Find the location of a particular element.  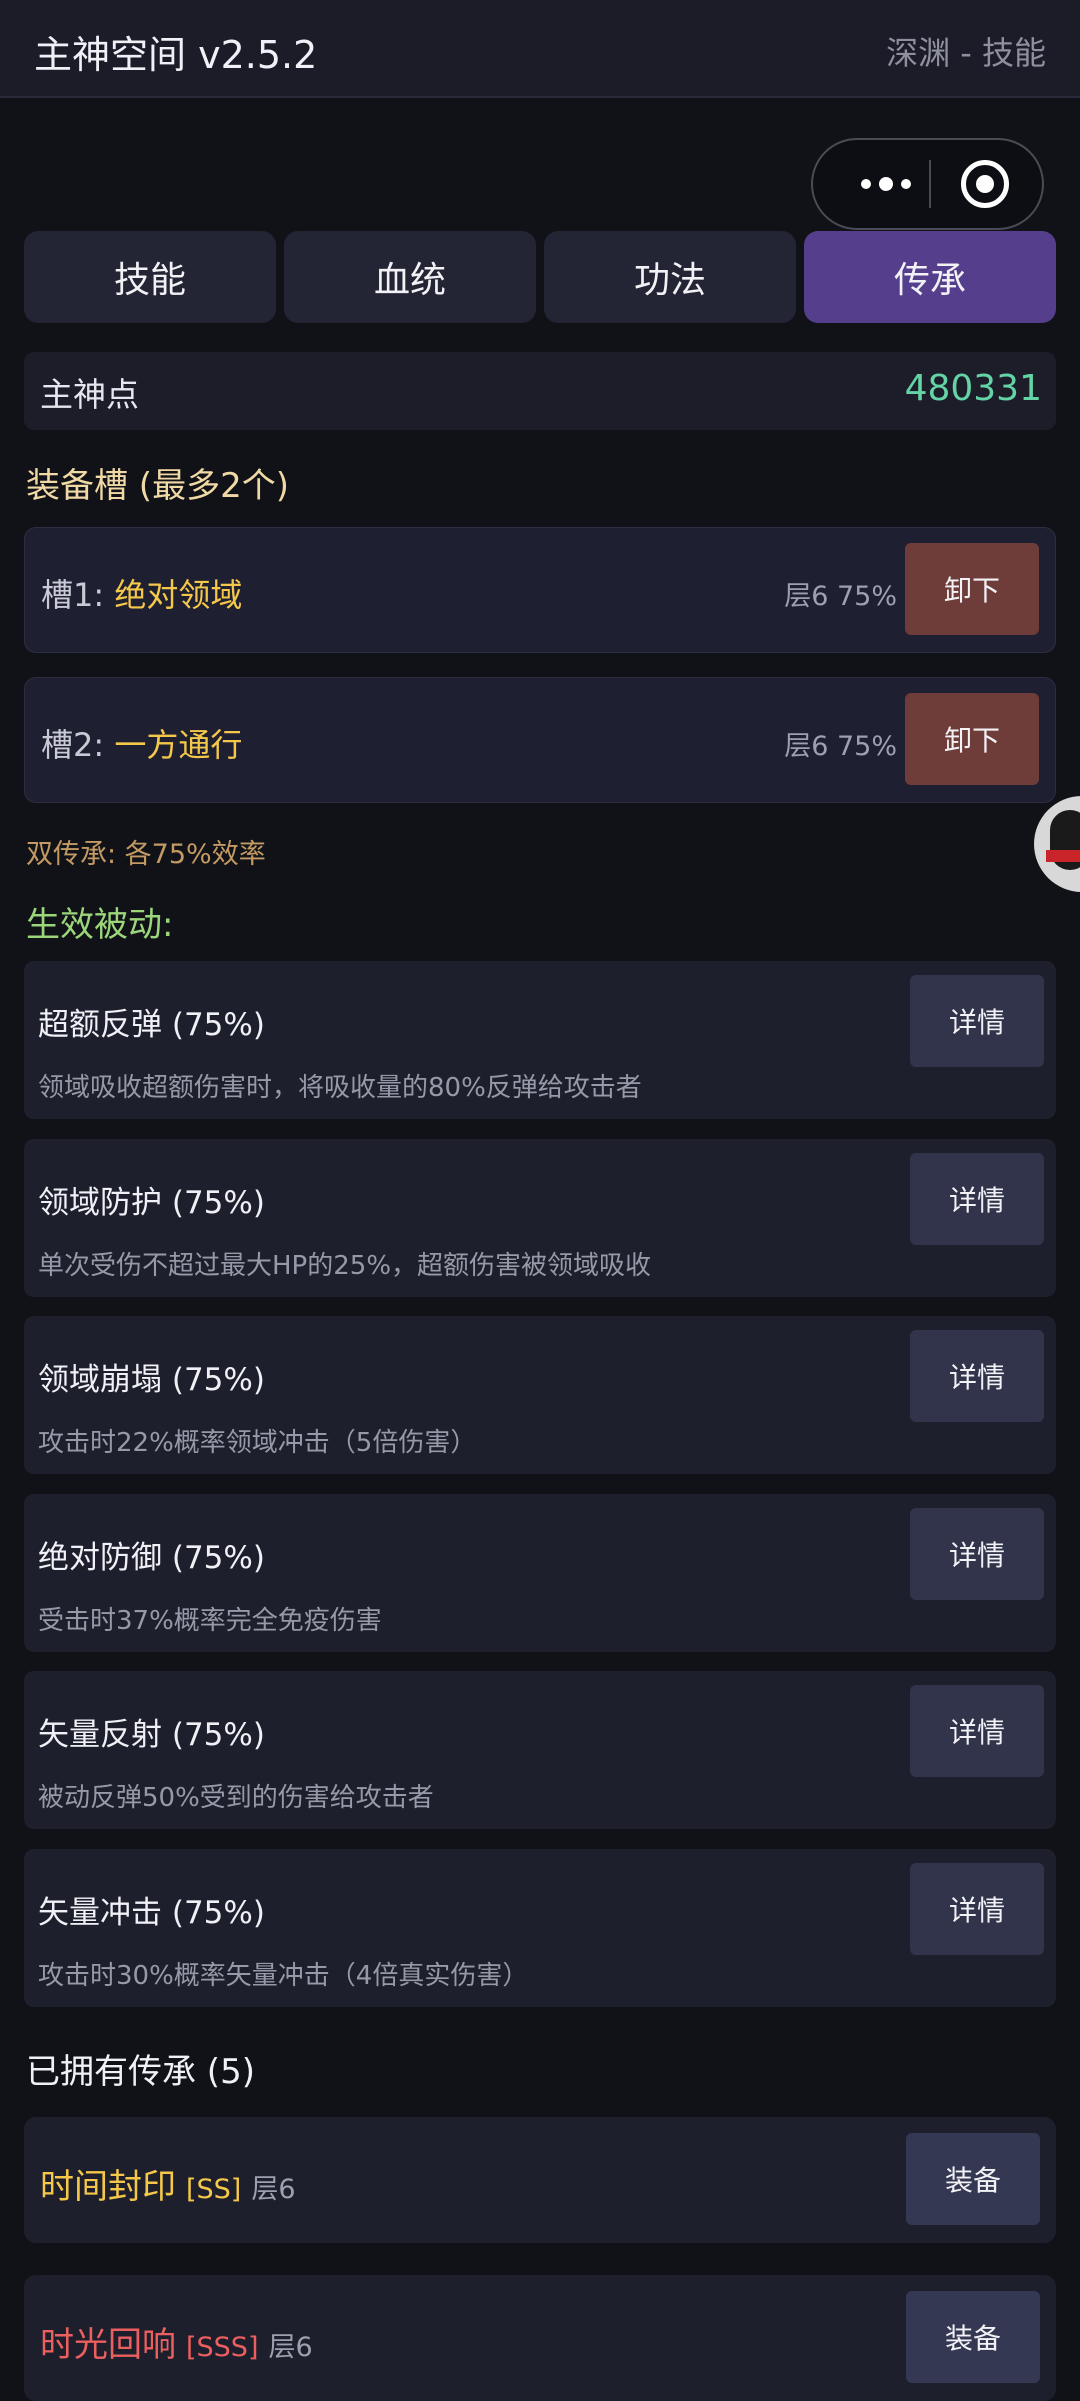

passive-item: 绝对防御 (75%) 受击时37%概率完全免疫伤害 详情 is located at coordinates (540, 1573).